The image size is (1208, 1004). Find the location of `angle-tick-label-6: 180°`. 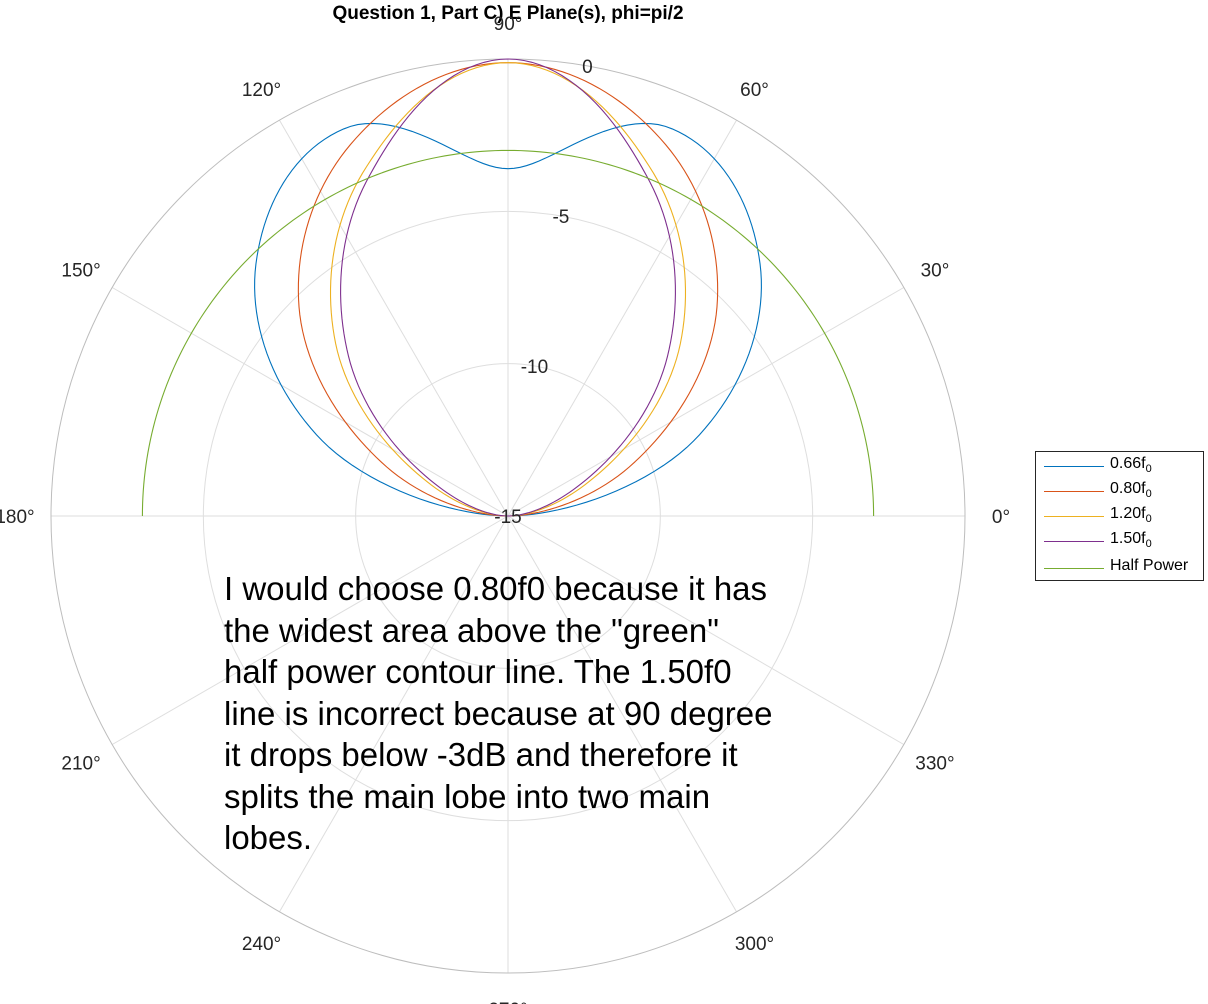

angle-tick-label-6: 180° is located at coordinates (17, 517).